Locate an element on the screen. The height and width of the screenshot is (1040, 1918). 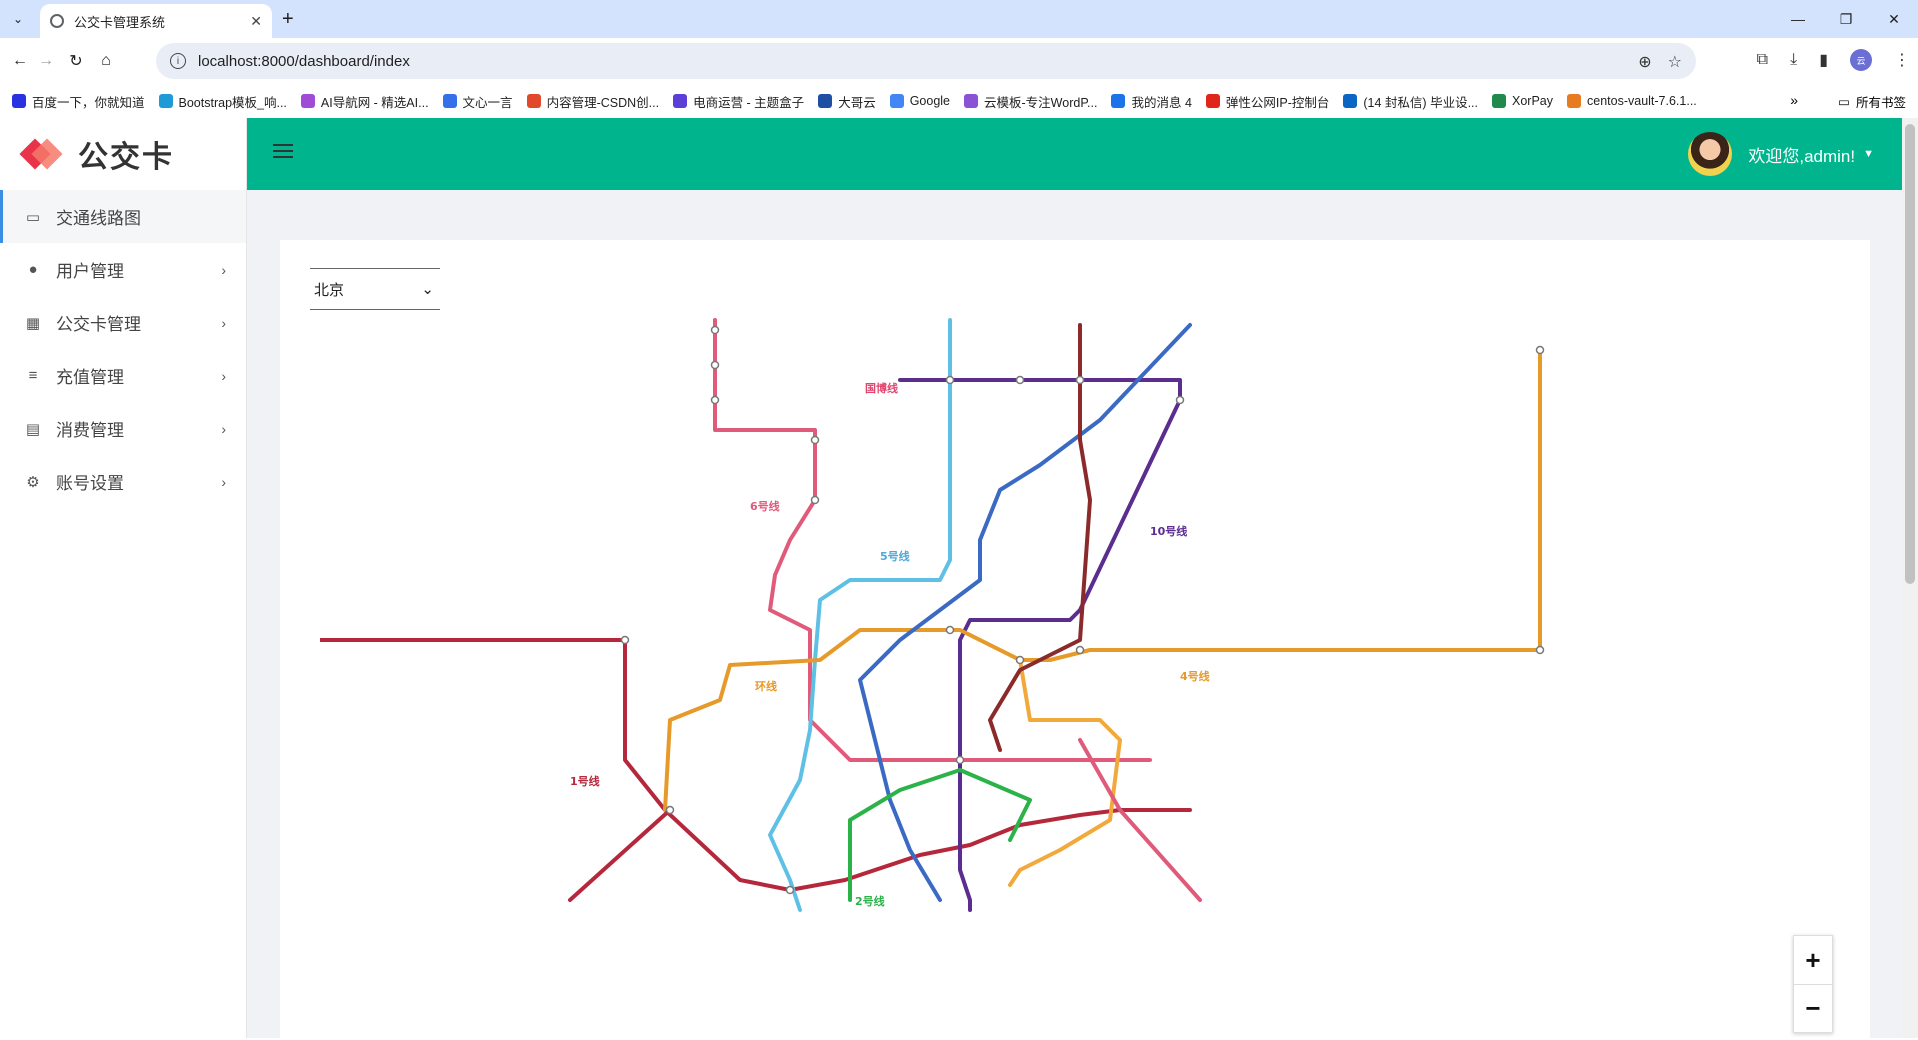
menu-item-3: ≡ 充值管理 › is located at coordinates (123, 375).